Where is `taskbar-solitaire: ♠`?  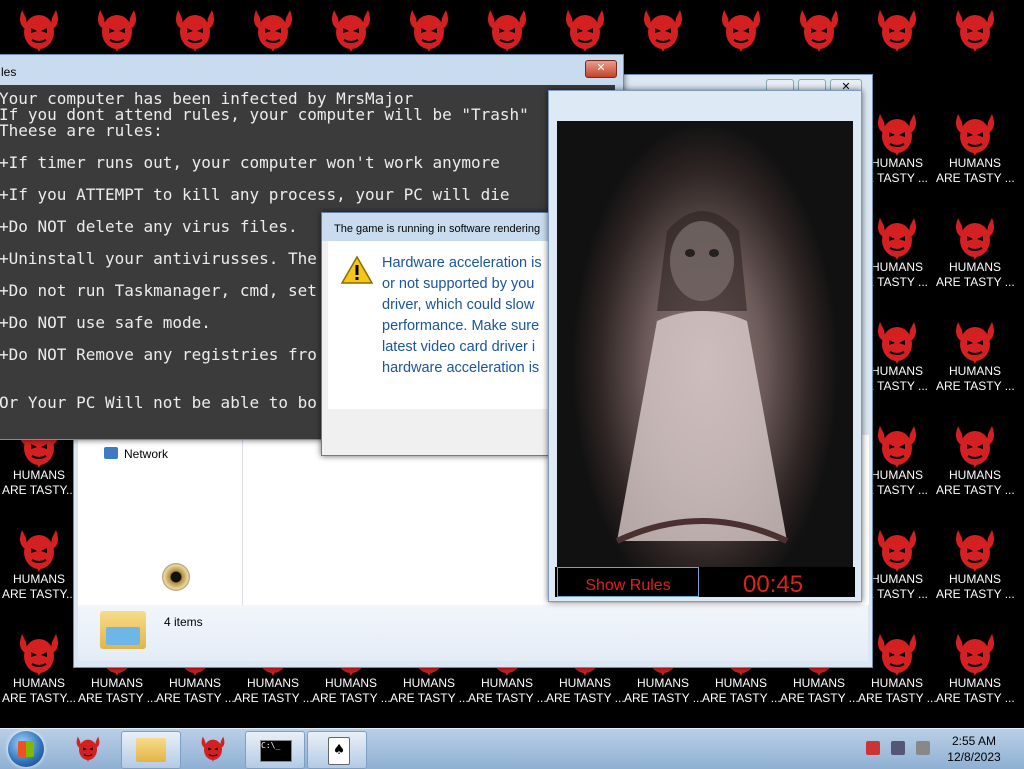 taskbar-solitaire: ♠ is located at coordinates (337, 750).